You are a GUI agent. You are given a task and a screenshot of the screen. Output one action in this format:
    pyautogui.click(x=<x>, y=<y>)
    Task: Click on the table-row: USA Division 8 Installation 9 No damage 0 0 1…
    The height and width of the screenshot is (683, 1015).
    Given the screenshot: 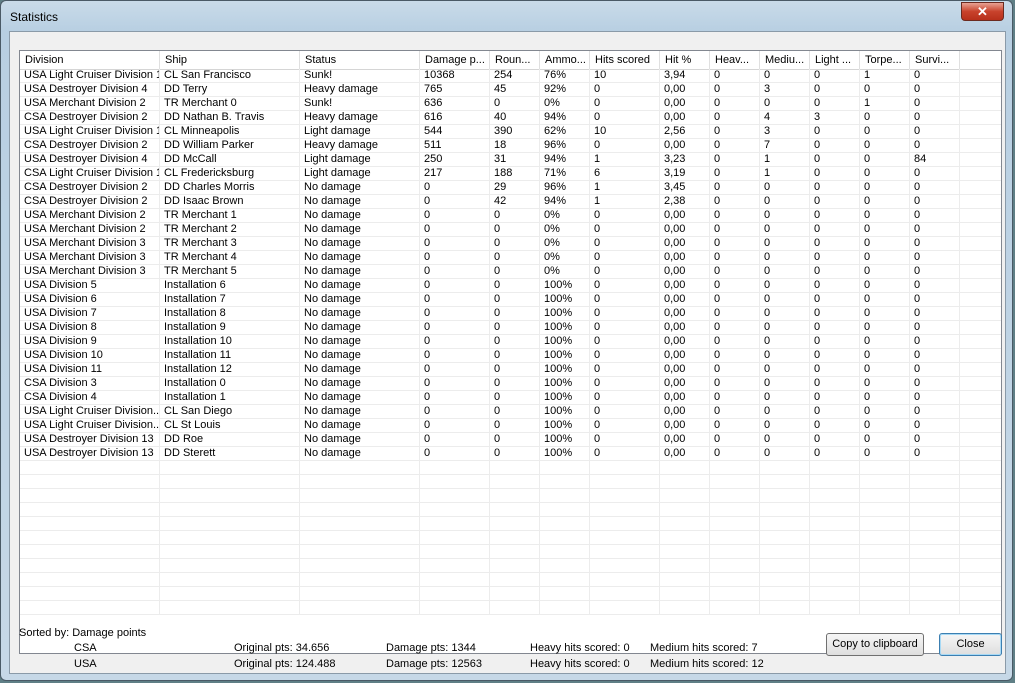 What is the action you would take?
    pyautogui.click(x=510, y=328)
    